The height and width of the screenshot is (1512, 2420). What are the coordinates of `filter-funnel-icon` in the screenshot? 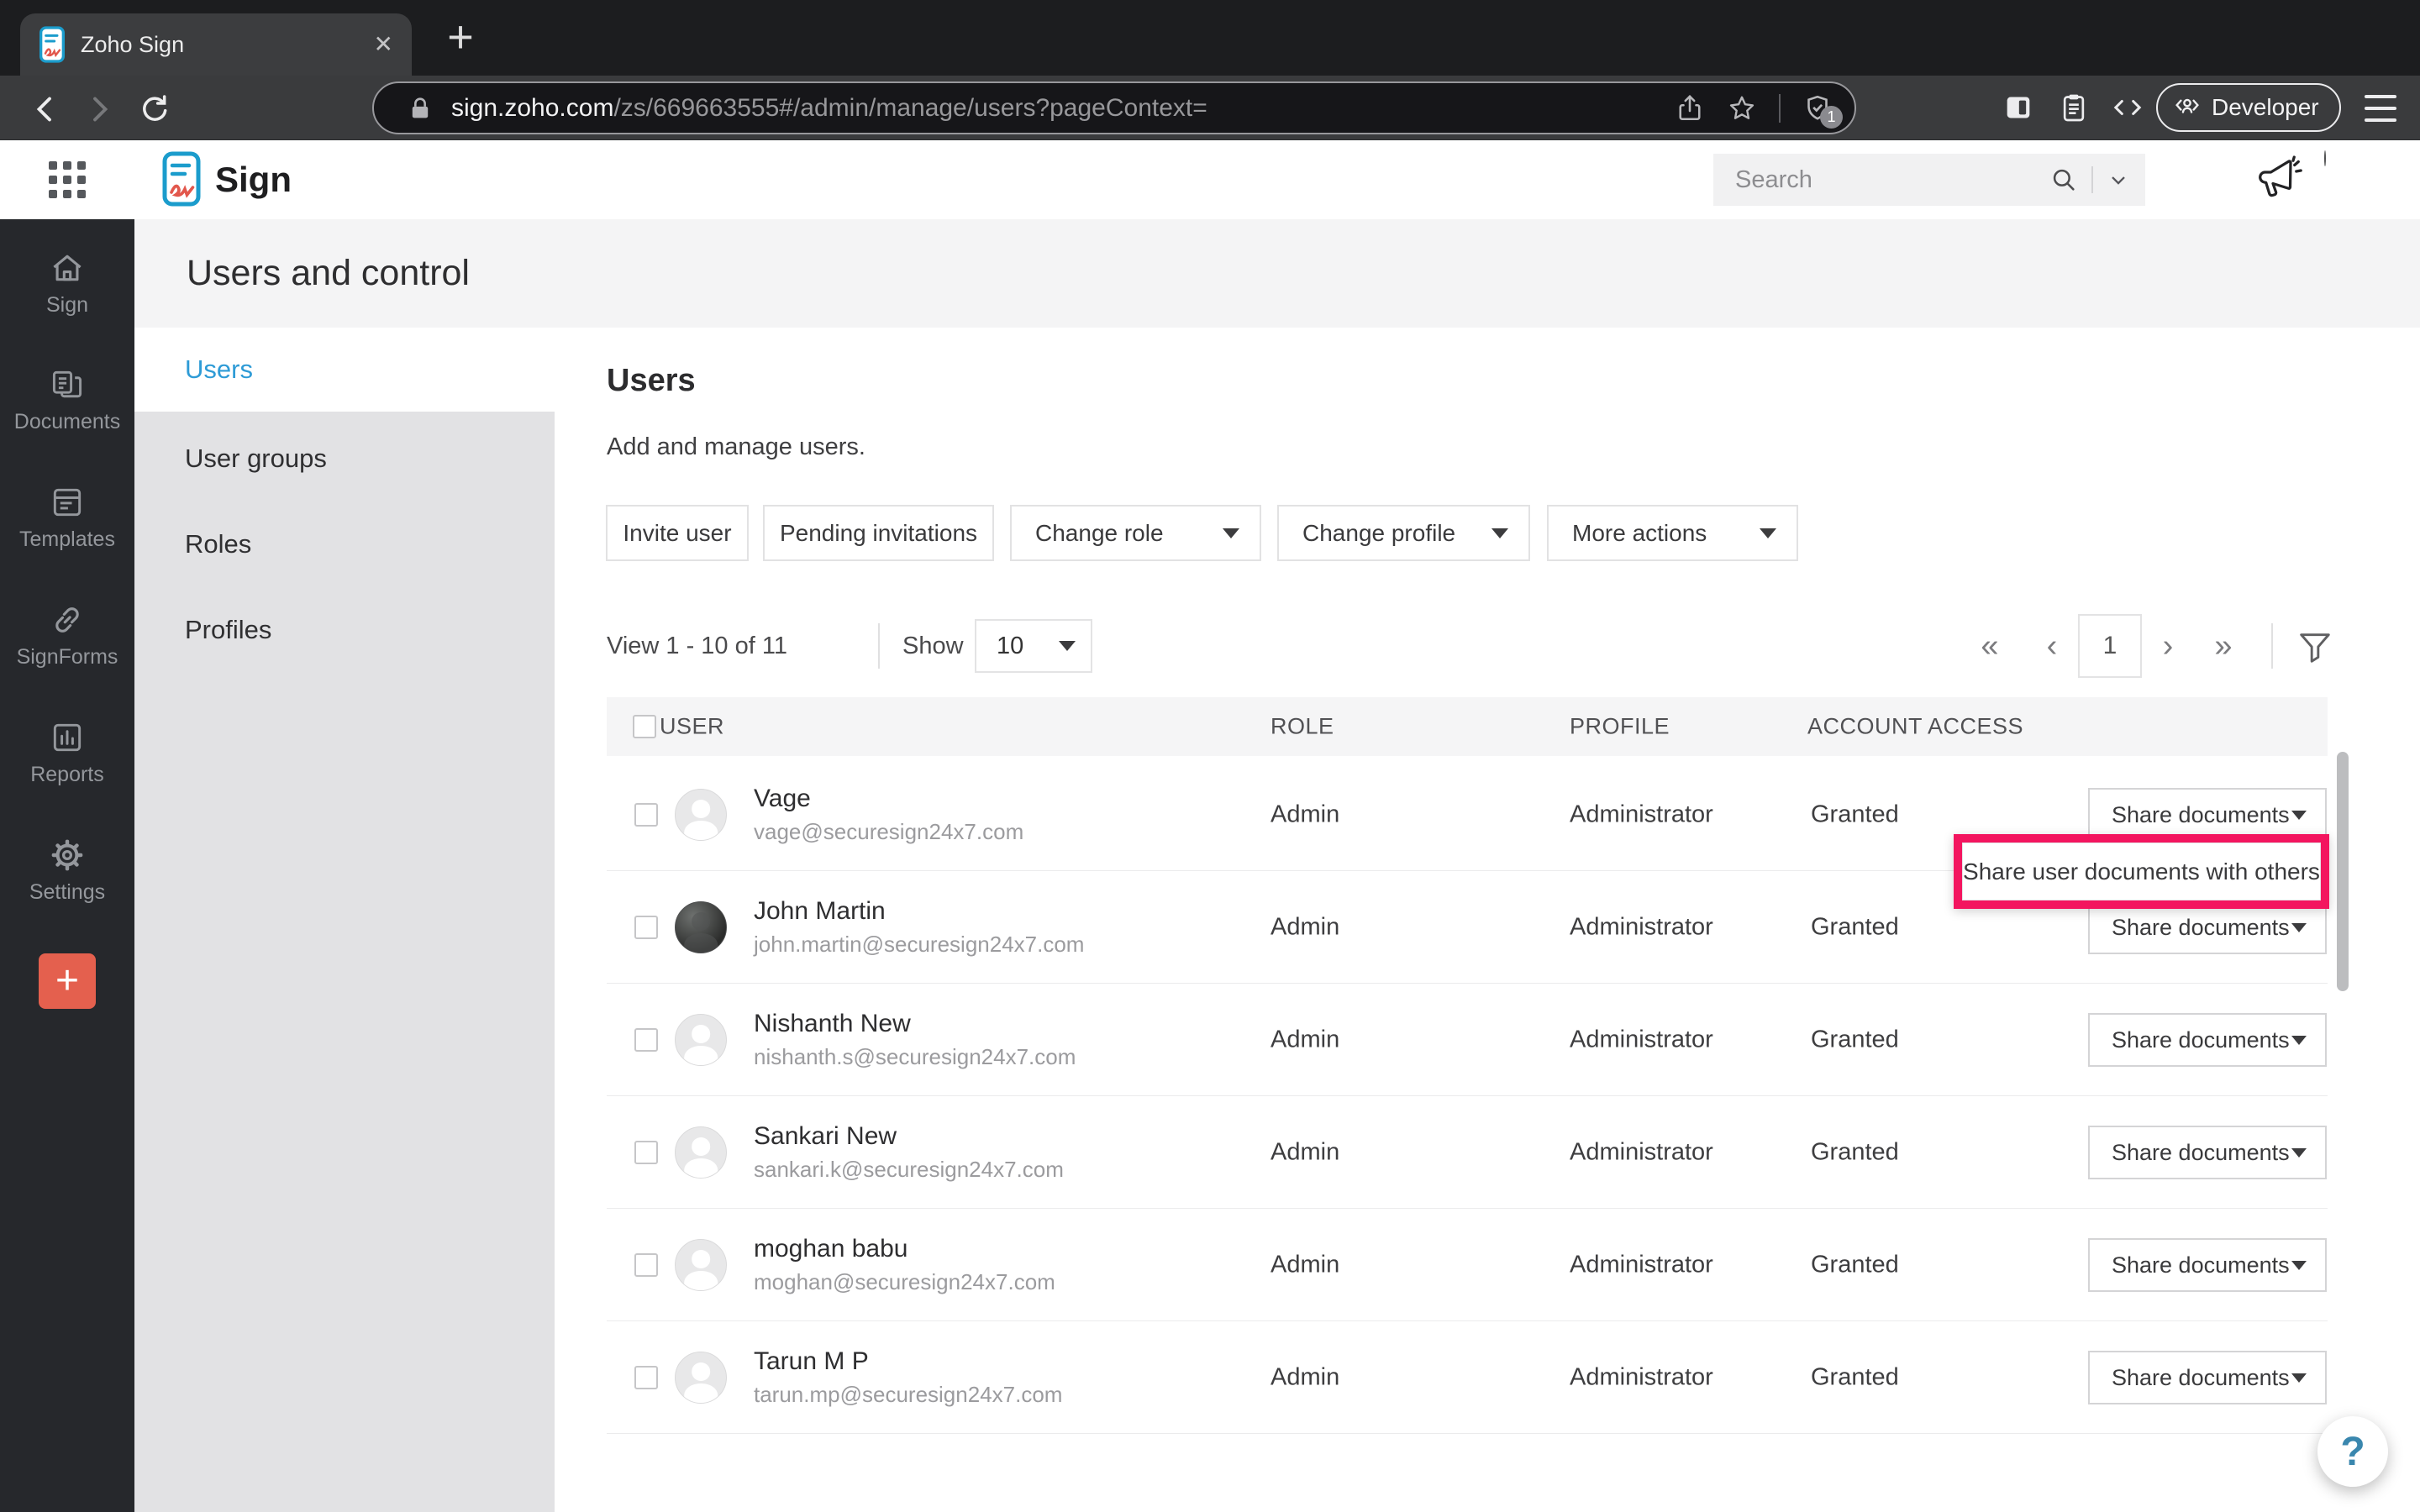 It's located at (2316, 647).